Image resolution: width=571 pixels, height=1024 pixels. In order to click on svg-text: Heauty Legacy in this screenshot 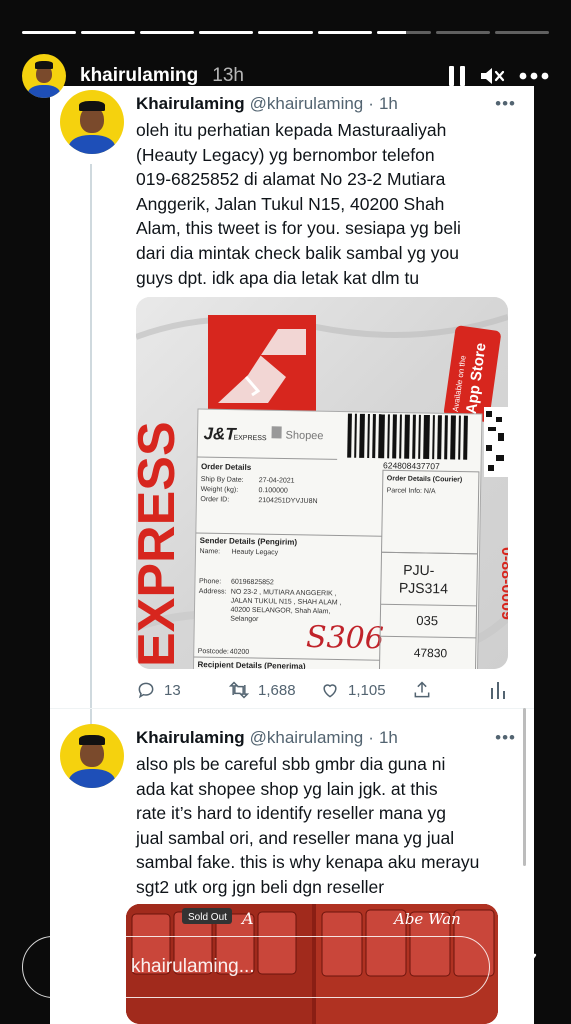, I will do `click(254, 553)`.